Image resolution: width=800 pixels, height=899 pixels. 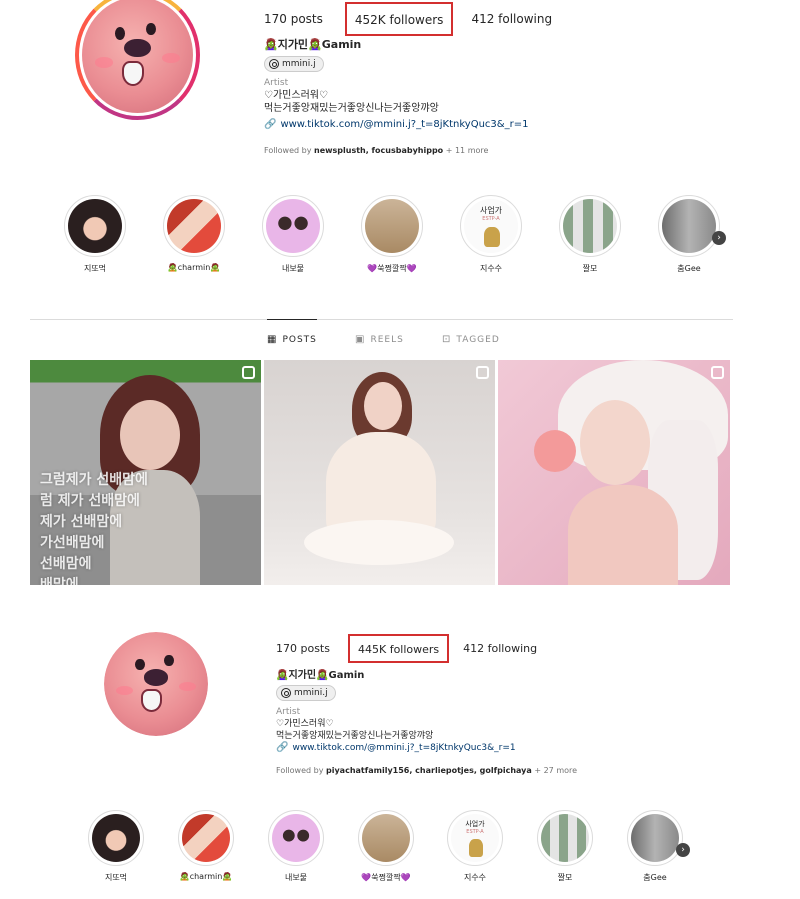 I want to click on followers-count: 445K followers, so click(x=398, y=648).